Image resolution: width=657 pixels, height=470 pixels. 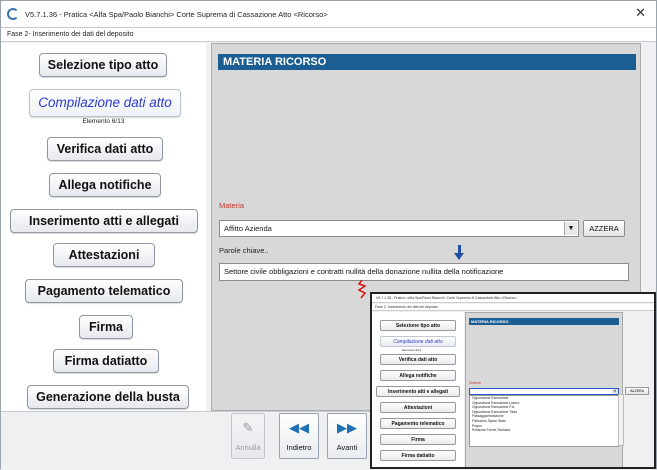 I want to click on inset-materia-label: Materia, so click(x=475, y=383).